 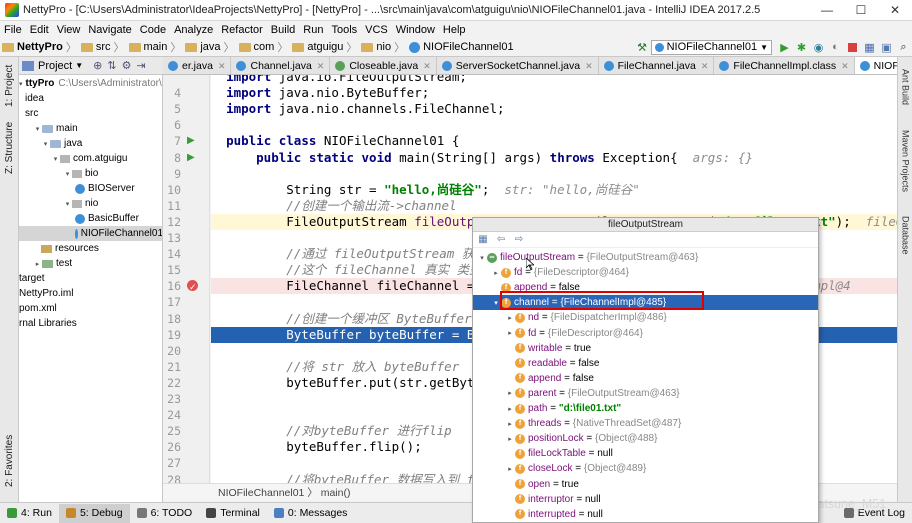 I want to click on editor-tab: ServerSocketChannel.java ✕, so click(x=518, y=65).